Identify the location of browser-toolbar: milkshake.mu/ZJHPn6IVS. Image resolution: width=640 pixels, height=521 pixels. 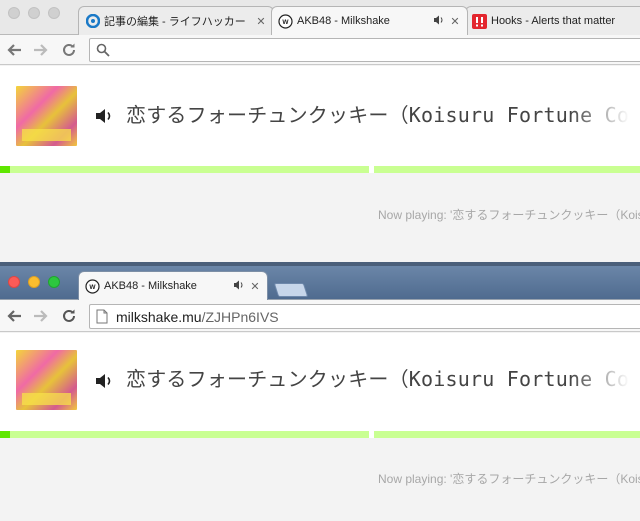
(320, 316).